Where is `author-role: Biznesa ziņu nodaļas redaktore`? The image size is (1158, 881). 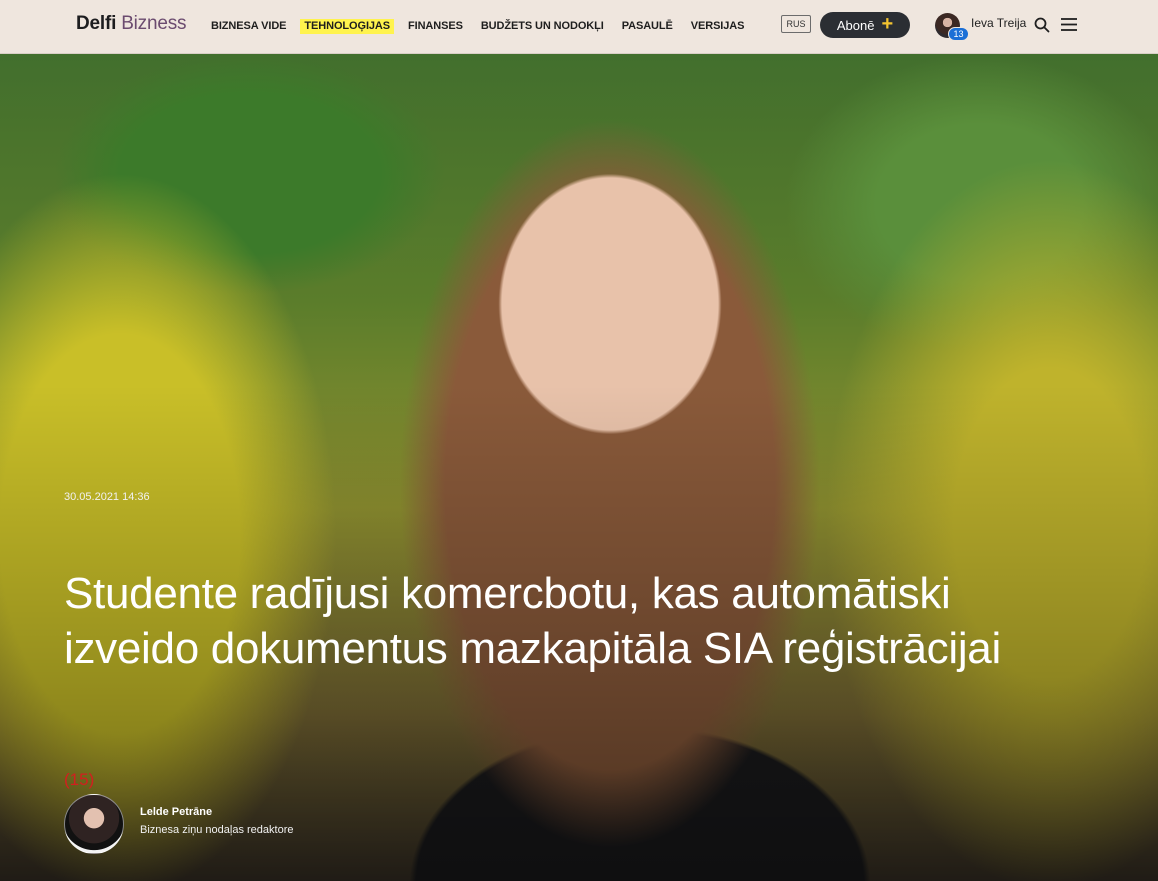 author-role: Biznesa ziņu nodaļas redaktore is located at coordinates (217, 830).